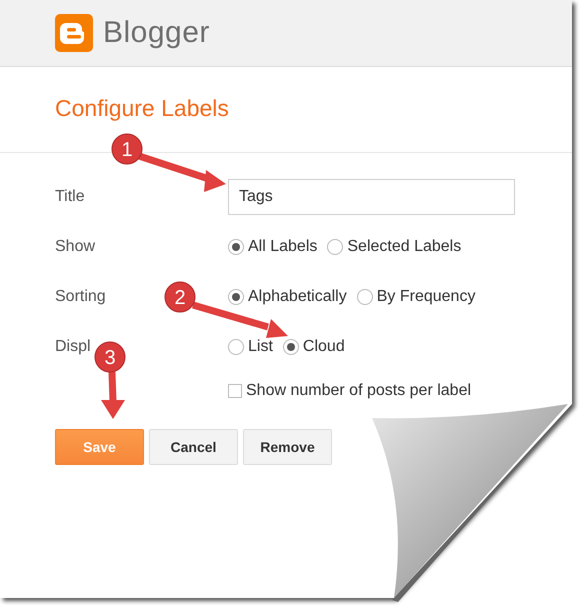 This screenshot has height=615, width=585. I want to click on field-label: Show, so click(75, 246).